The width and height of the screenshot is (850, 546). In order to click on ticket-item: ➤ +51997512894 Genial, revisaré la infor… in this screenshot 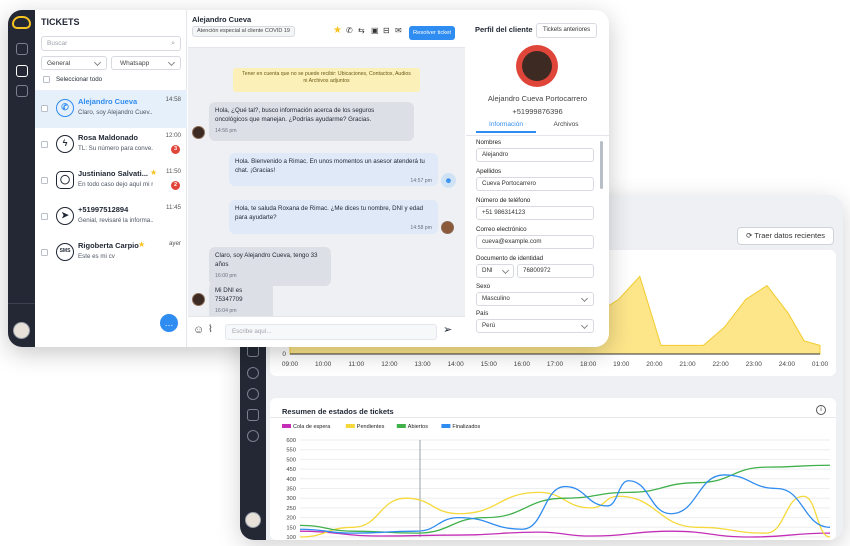, I will do `click(111, 217)`.